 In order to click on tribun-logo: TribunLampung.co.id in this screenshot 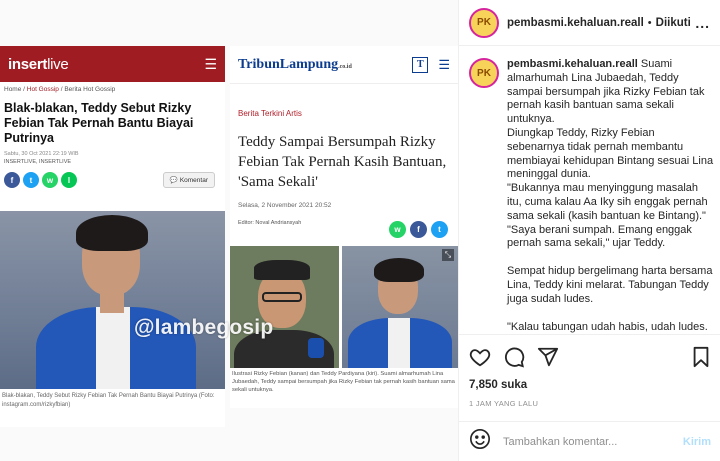, I will do `click(295, 64)`.